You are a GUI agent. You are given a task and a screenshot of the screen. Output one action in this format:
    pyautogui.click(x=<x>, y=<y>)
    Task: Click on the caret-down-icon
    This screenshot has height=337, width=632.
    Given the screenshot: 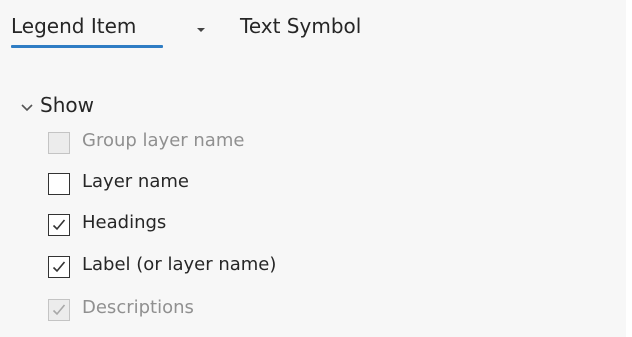 What is the action you would take?
    pyautogui.click(x=201, y=29)
    